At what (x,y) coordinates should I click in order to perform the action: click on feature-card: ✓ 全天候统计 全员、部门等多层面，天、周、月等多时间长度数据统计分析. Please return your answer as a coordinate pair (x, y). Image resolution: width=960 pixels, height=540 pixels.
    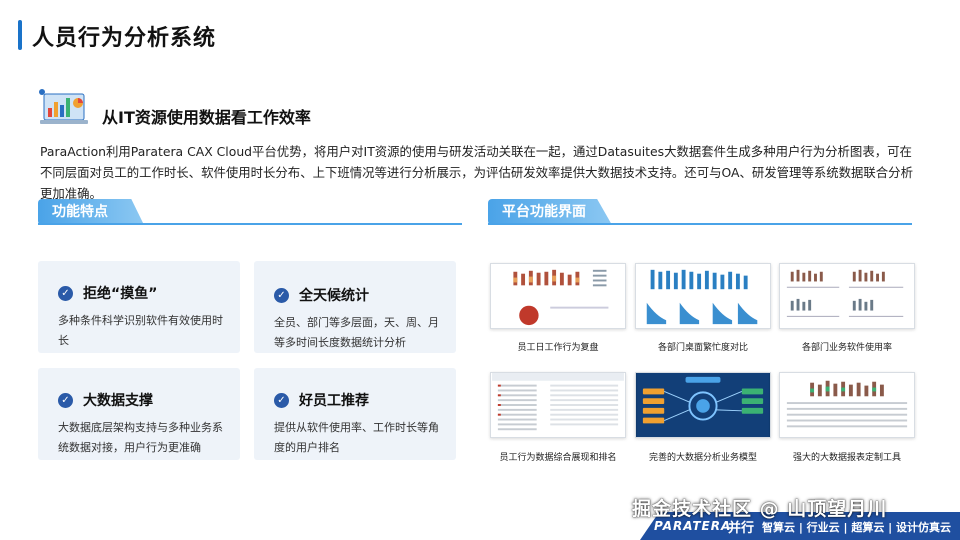
    Looking at the image, I should click on (355, 307).